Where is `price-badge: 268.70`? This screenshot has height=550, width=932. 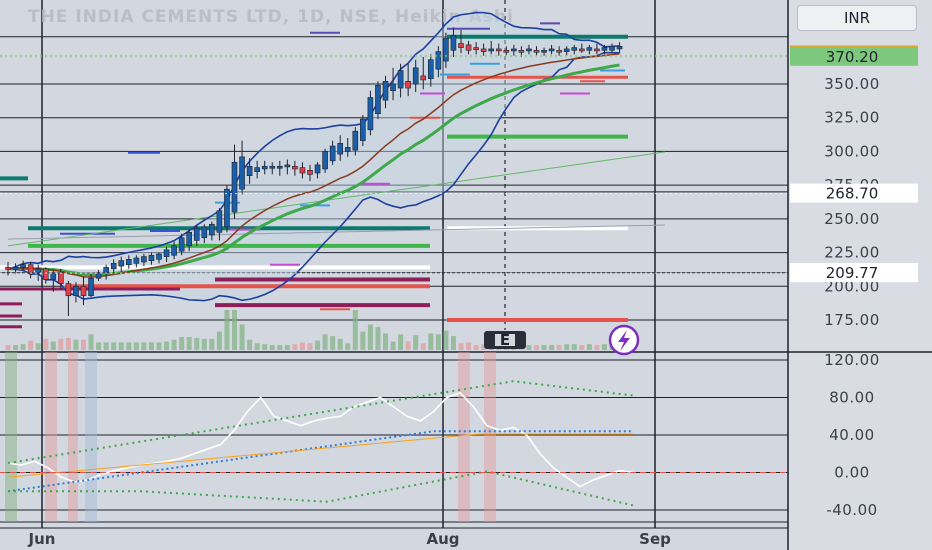 price-badge: 268.70 is located at coordinates (854, 193).